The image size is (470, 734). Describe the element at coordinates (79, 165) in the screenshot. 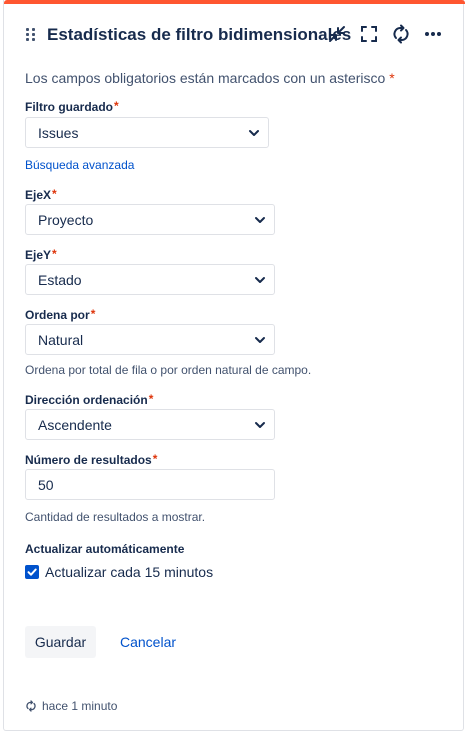

I see `advanced-search-link: Búsqueda avanzada` at that location.